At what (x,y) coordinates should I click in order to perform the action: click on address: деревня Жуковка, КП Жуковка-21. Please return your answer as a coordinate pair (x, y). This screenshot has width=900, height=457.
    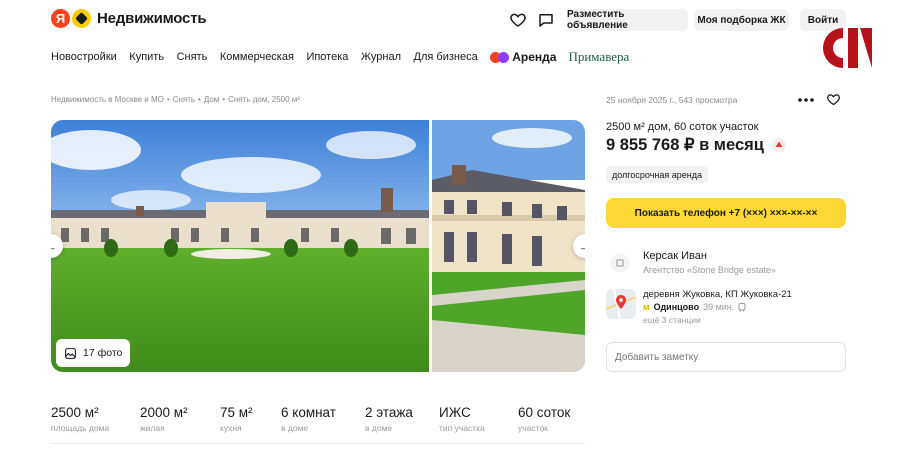
    Looking at the image, I should click on (717, 294).